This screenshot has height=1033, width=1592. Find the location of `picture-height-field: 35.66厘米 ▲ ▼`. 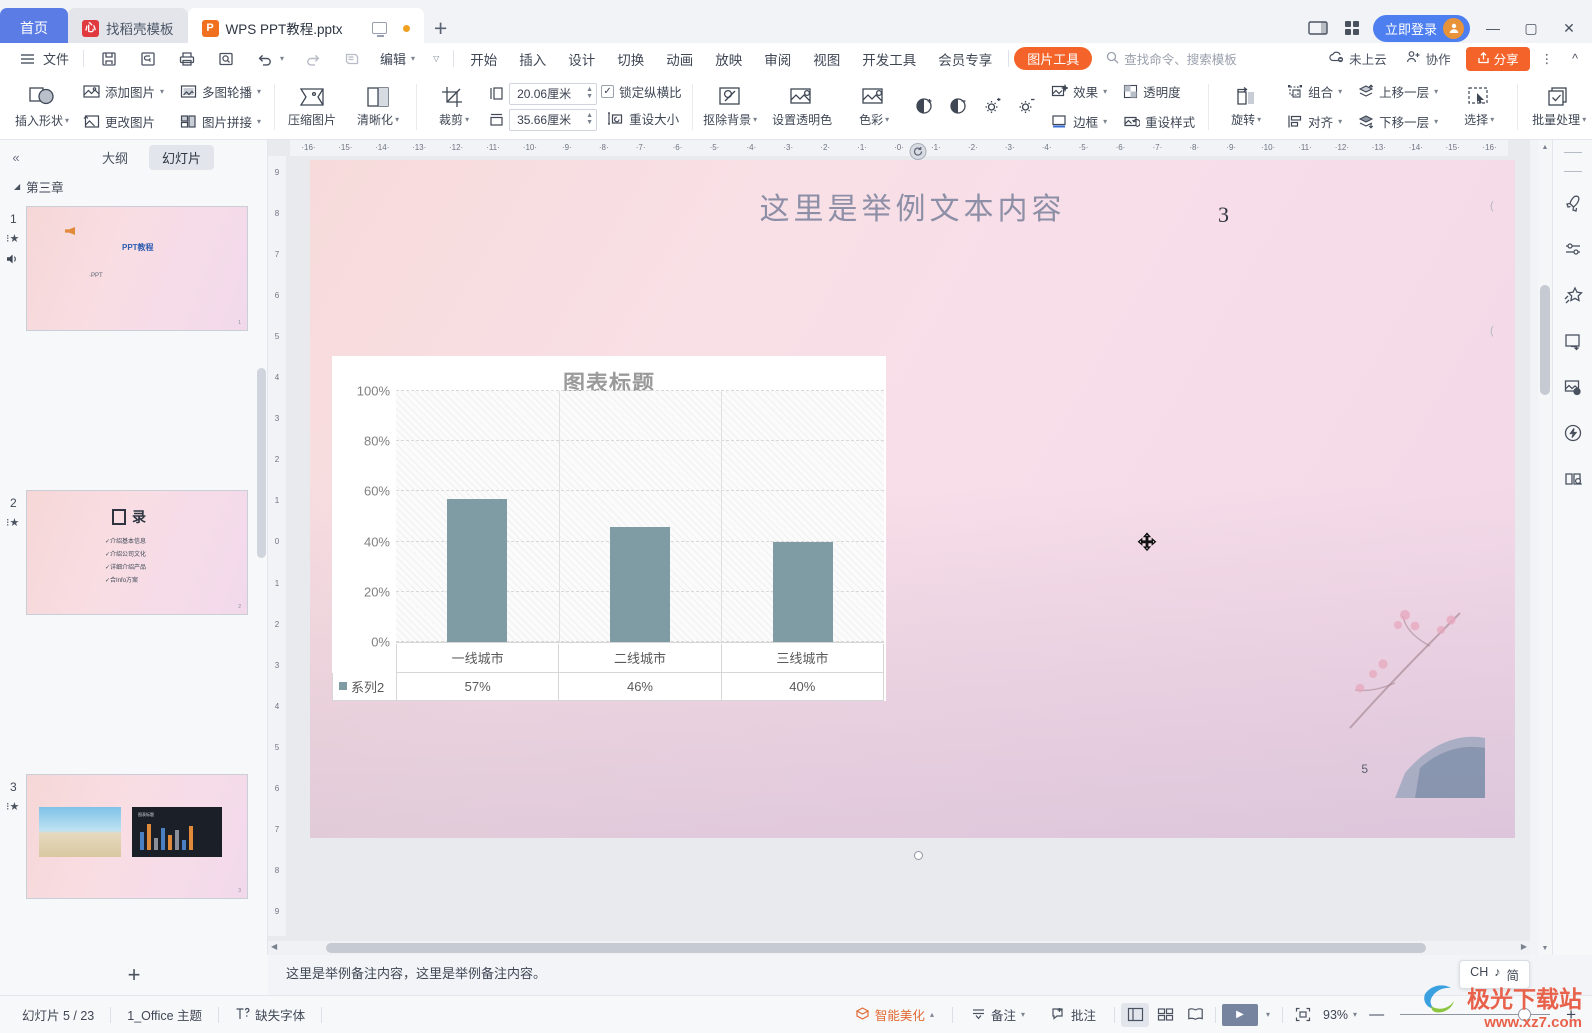

picture-height-field: 35.66厘米 ▲ ▼ is located at coordinates (543, 119).